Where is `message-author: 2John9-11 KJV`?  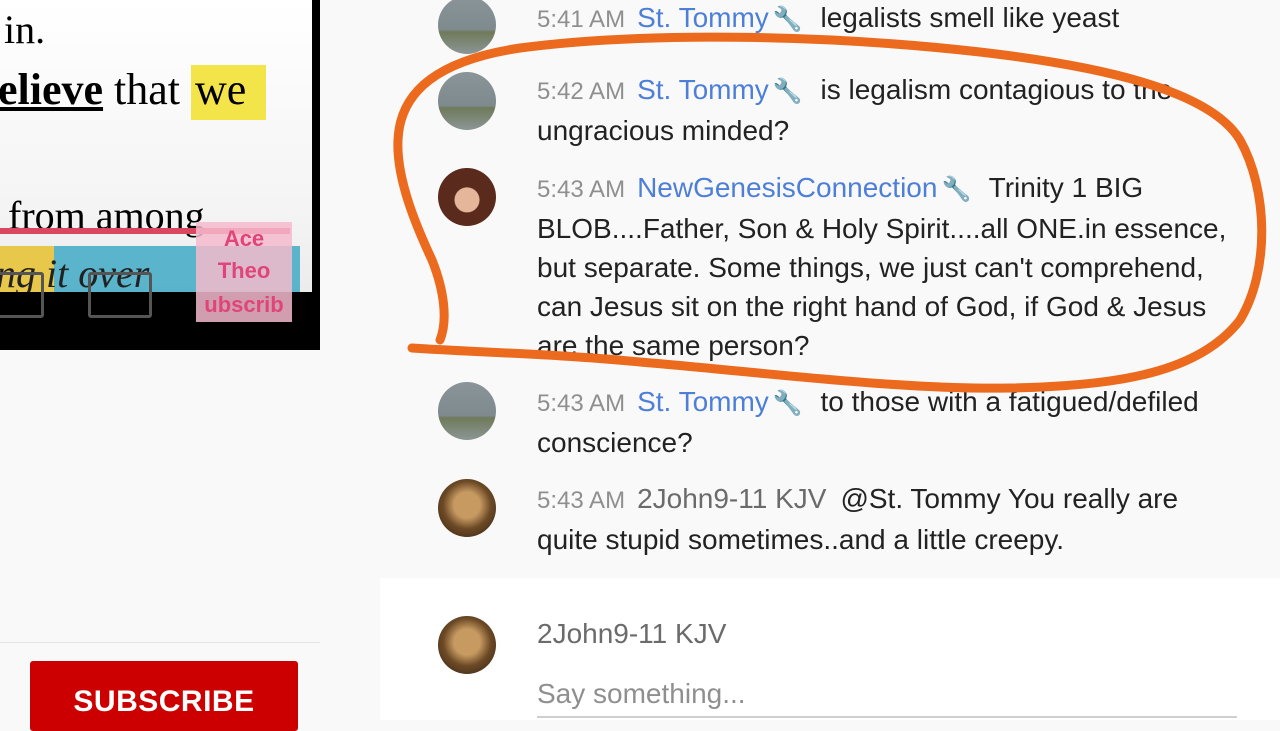
message-author: 2John9-11 KJV is located at coordinates (731, 498).